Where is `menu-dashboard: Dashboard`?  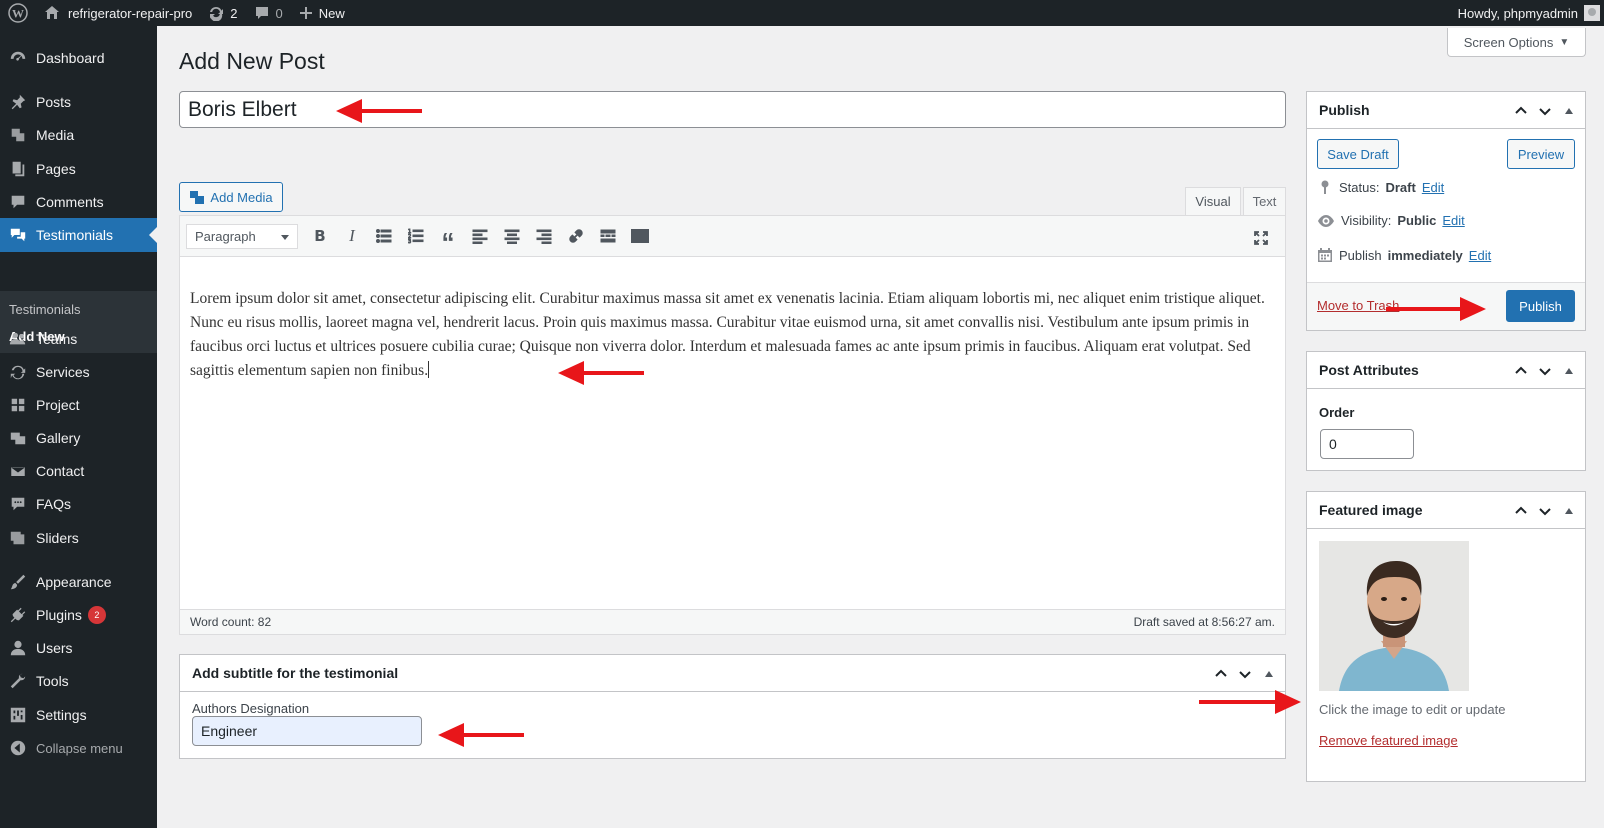
menu-dashboard: Dashboard is located at coordinates (78, 58).